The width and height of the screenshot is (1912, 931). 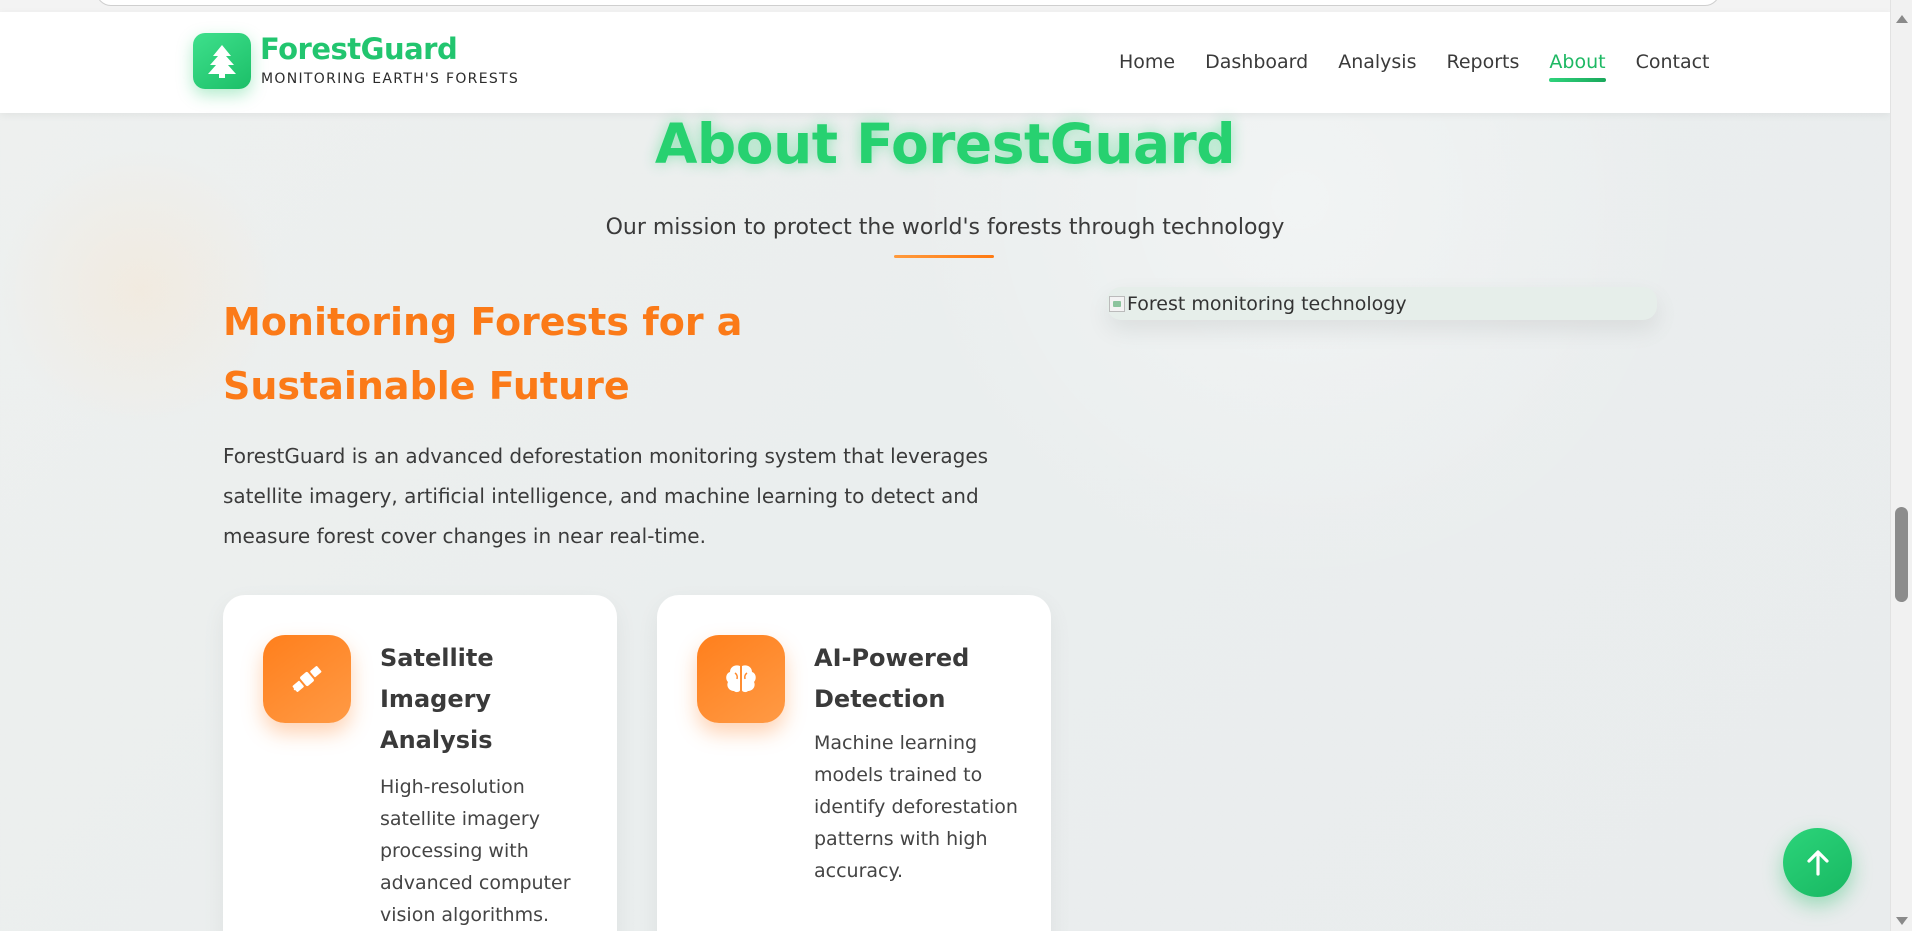 I want to click on nav-contact: Contact, so click(x=1673, y=62).